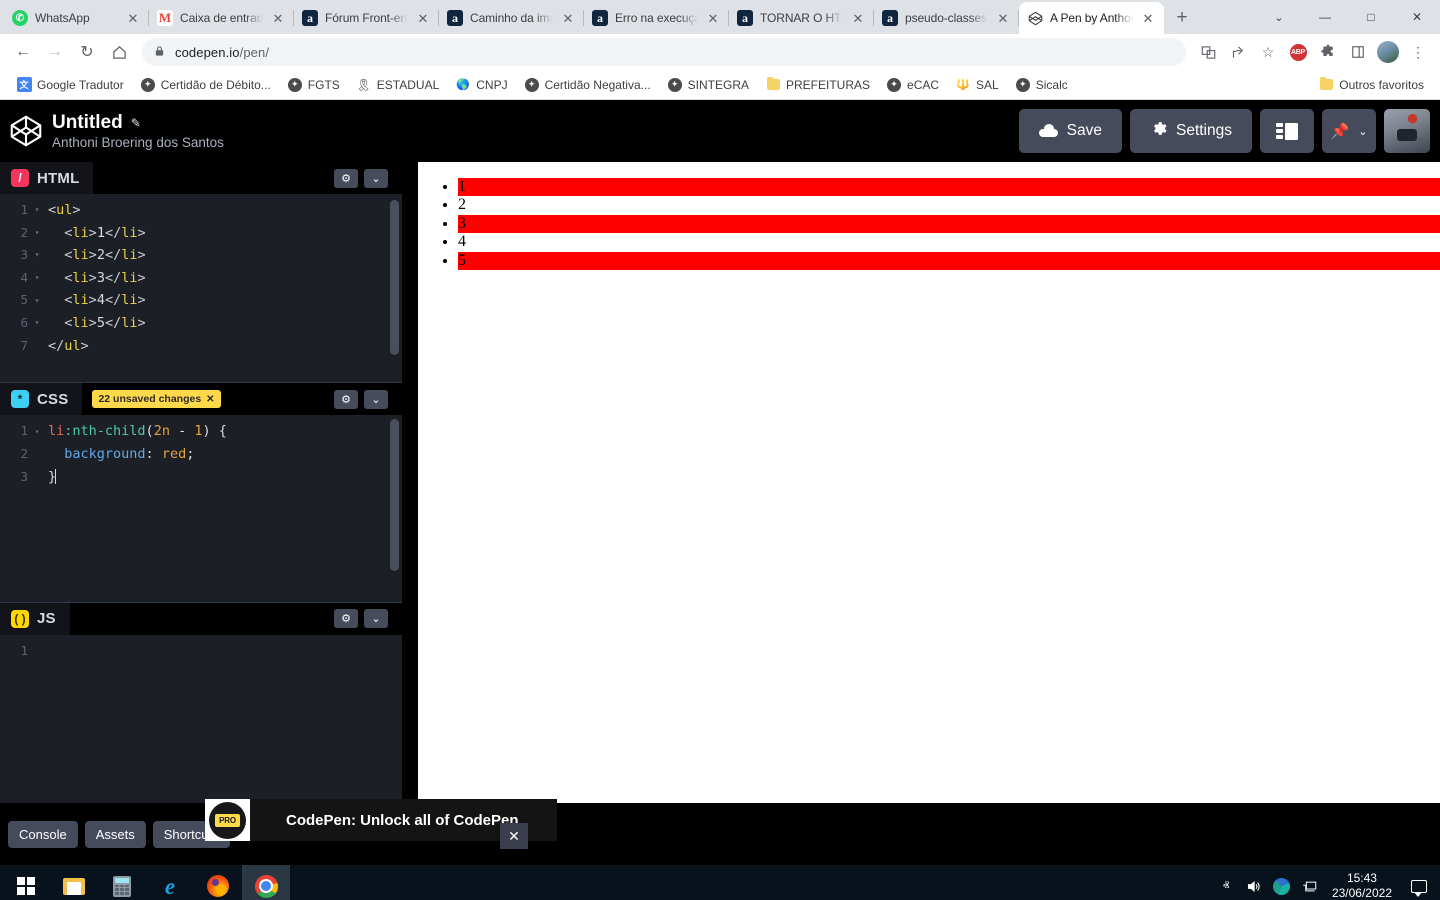 This screenshot has height=900, width=1440. Describe the element at coordinates (1328, 52) in the screenshot. I see `extensions-puzzle-icon` at that location.